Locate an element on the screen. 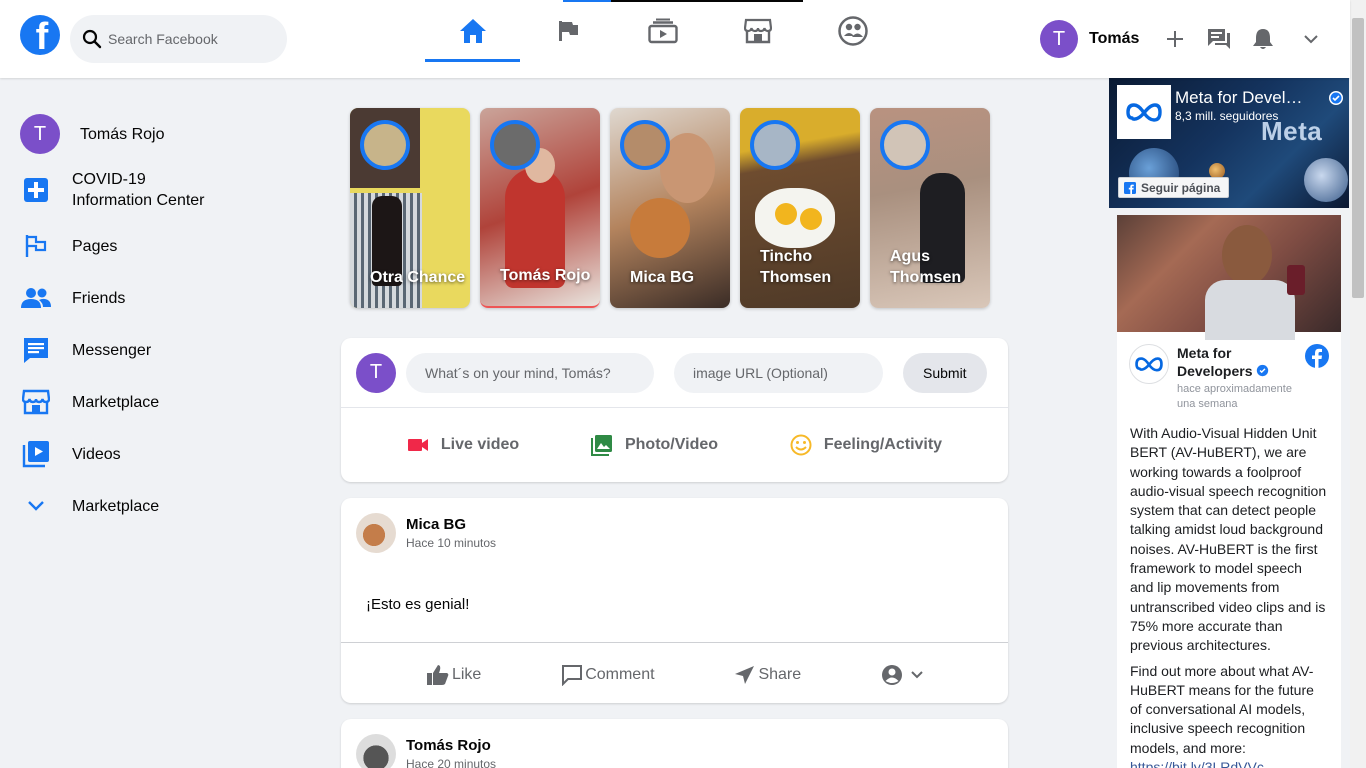 The height and width of the screenshot is (768, 1366). tab-watch is located at coordinates (662, 31).